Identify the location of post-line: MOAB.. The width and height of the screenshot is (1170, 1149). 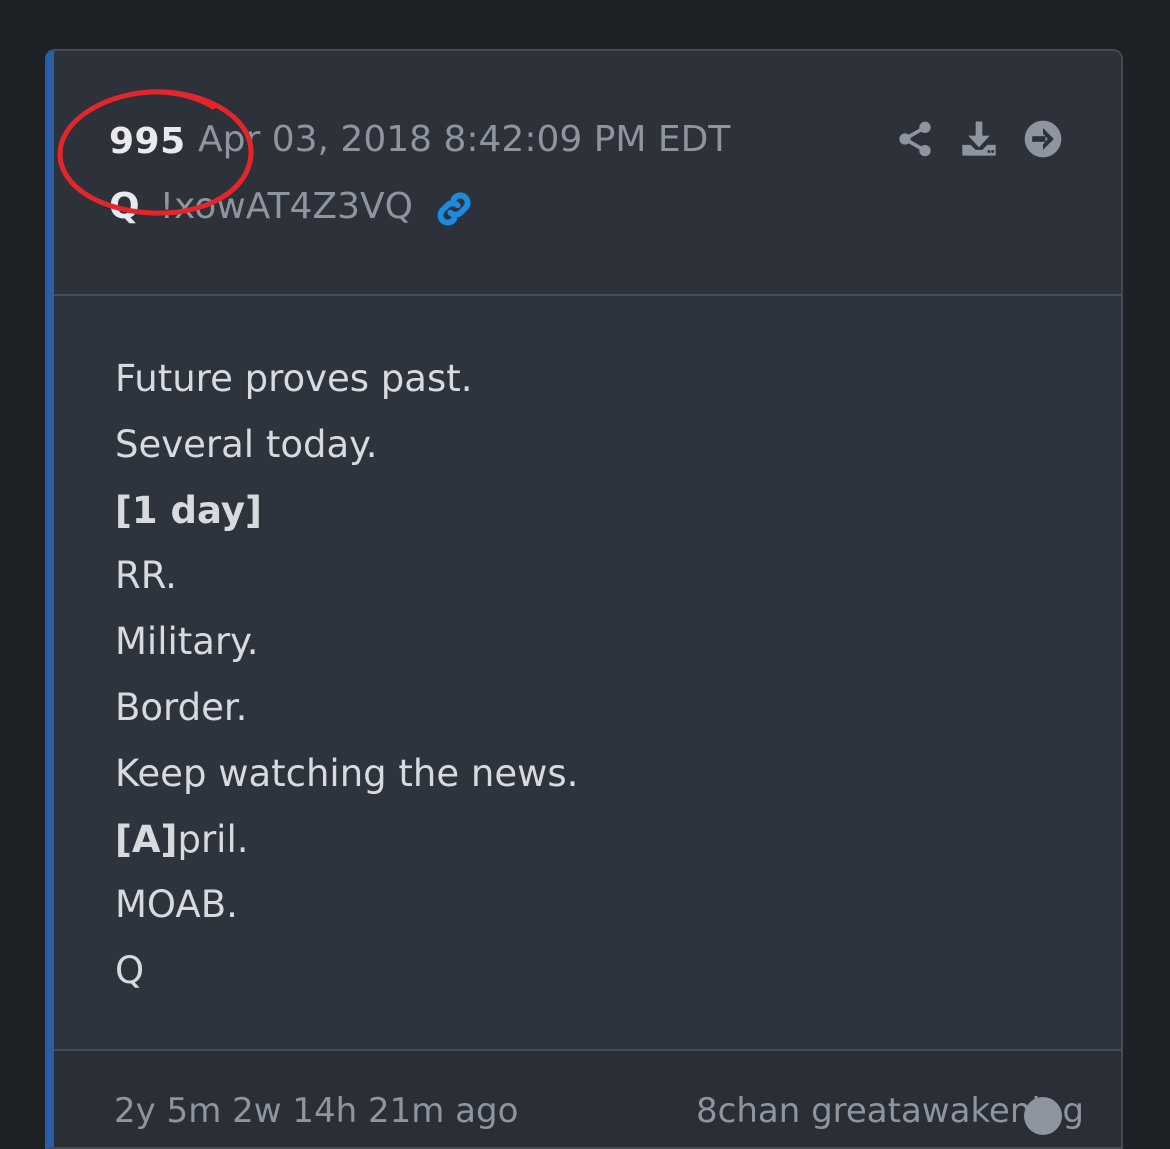
(176, 905).